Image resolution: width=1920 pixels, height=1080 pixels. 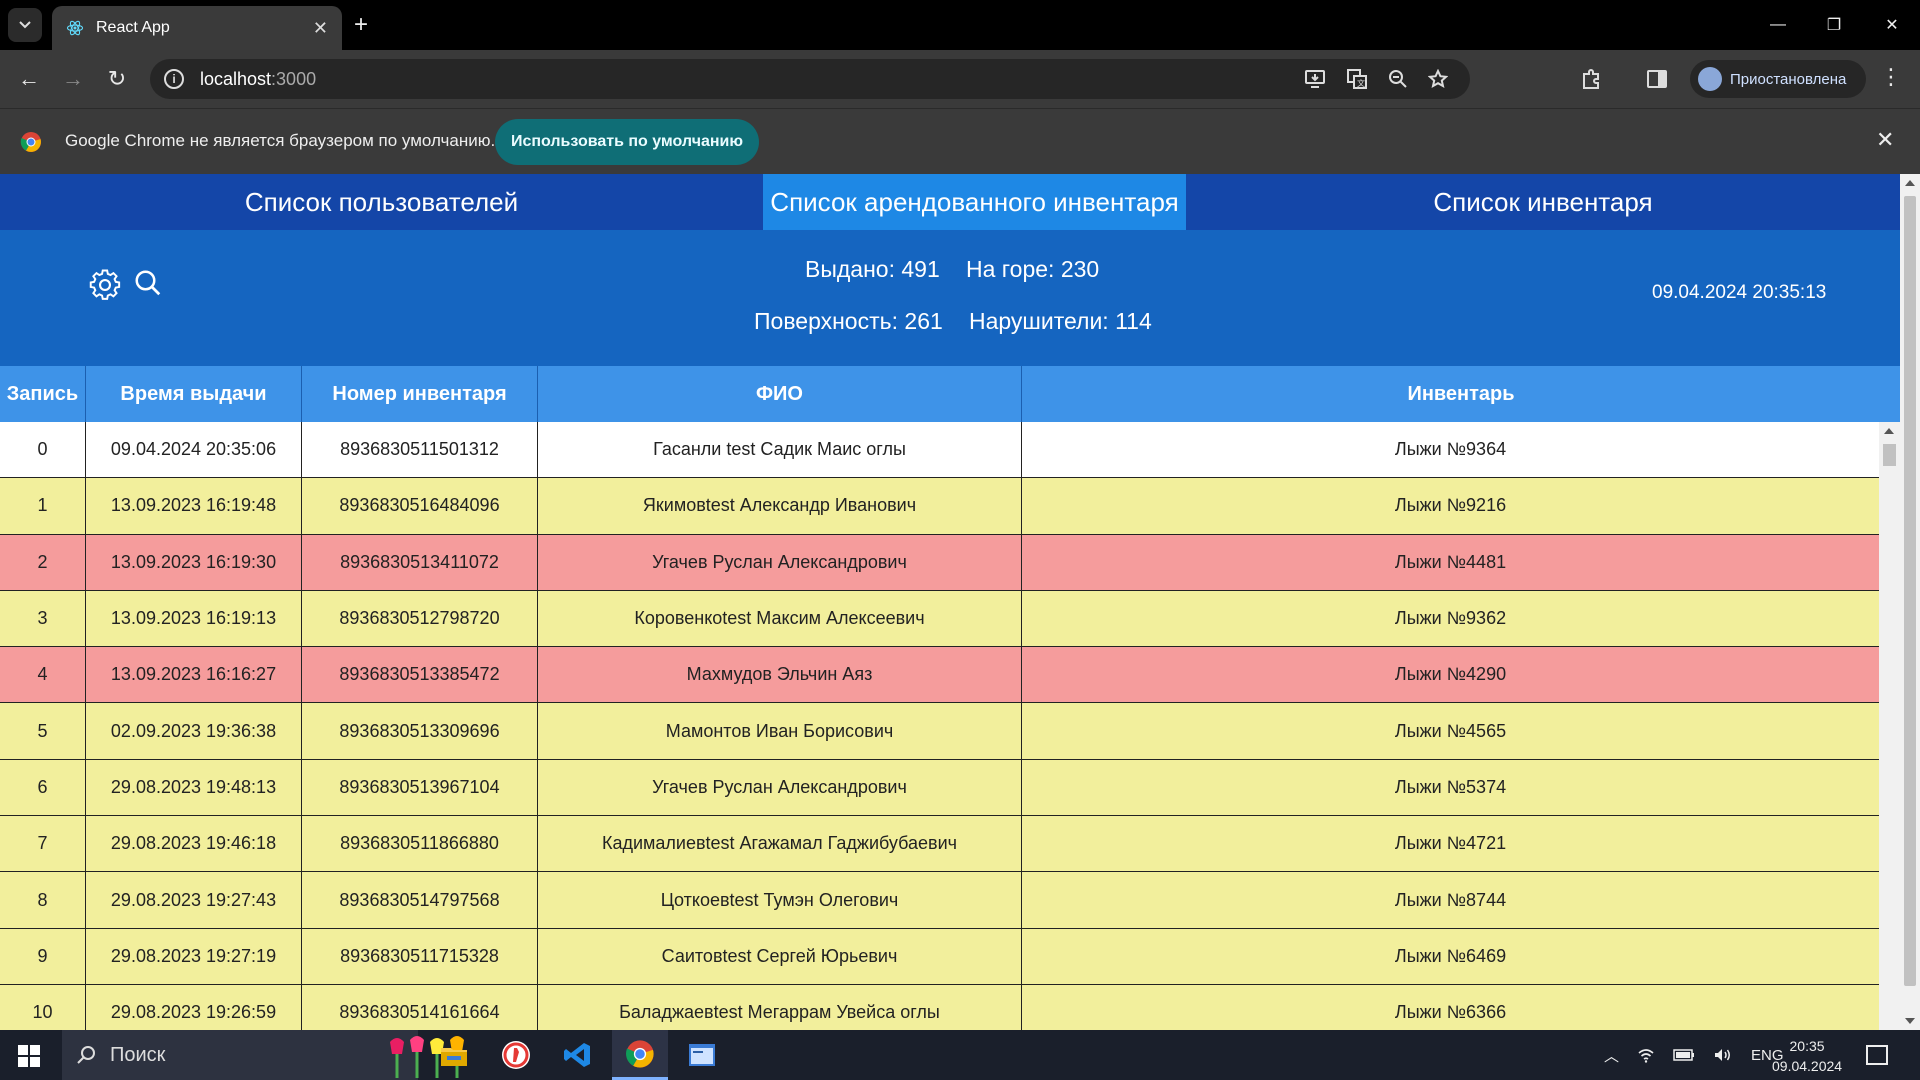 I want to click on set-default-browser-button: Использовать по умолчанию, so click(x=627, y=142).